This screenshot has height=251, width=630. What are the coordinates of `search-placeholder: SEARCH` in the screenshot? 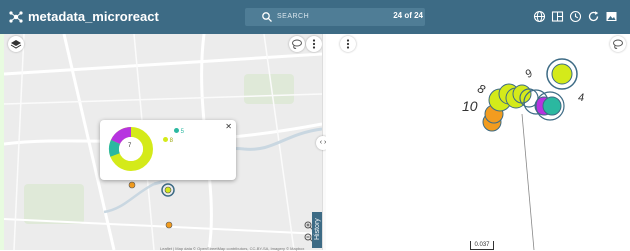 It's located at (293, 16).